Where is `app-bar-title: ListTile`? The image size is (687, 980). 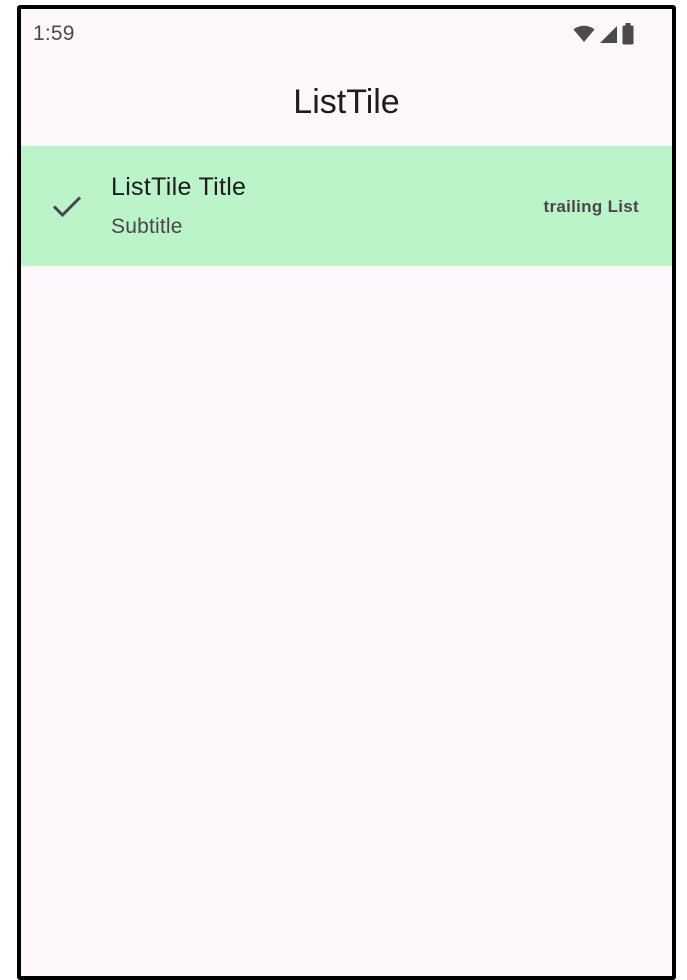
app-bar-title: ListTile is located at coordinates (346, 101).